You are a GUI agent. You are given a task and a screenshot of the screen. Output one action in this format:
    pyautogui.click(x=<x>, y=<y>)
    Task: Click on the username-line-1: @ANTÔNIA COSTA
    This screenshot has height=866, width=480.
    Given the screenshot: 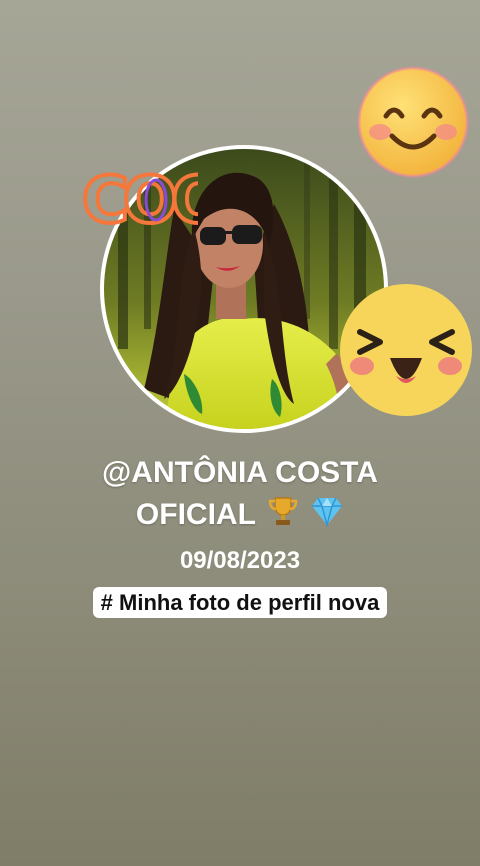 What is the action you would take?
    pyautogui.click(x=240, y=472)
    